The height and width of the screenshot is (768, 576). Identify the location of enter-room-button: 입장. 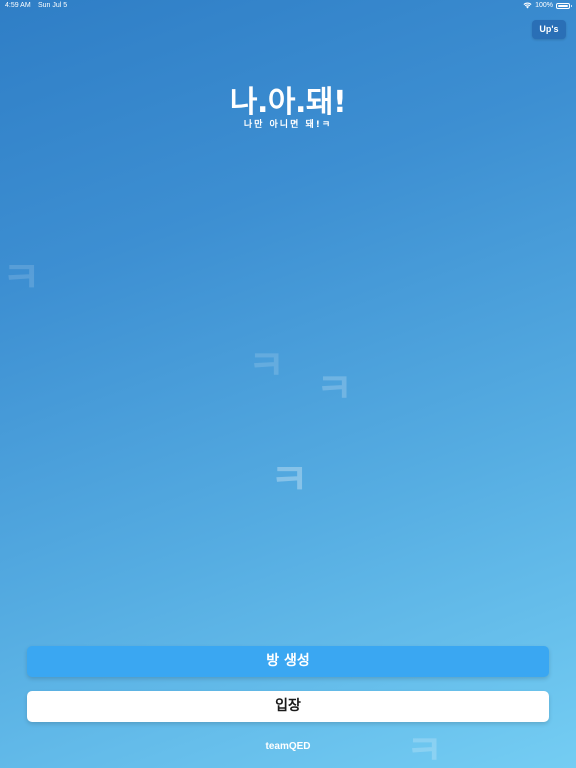
(288, 706).